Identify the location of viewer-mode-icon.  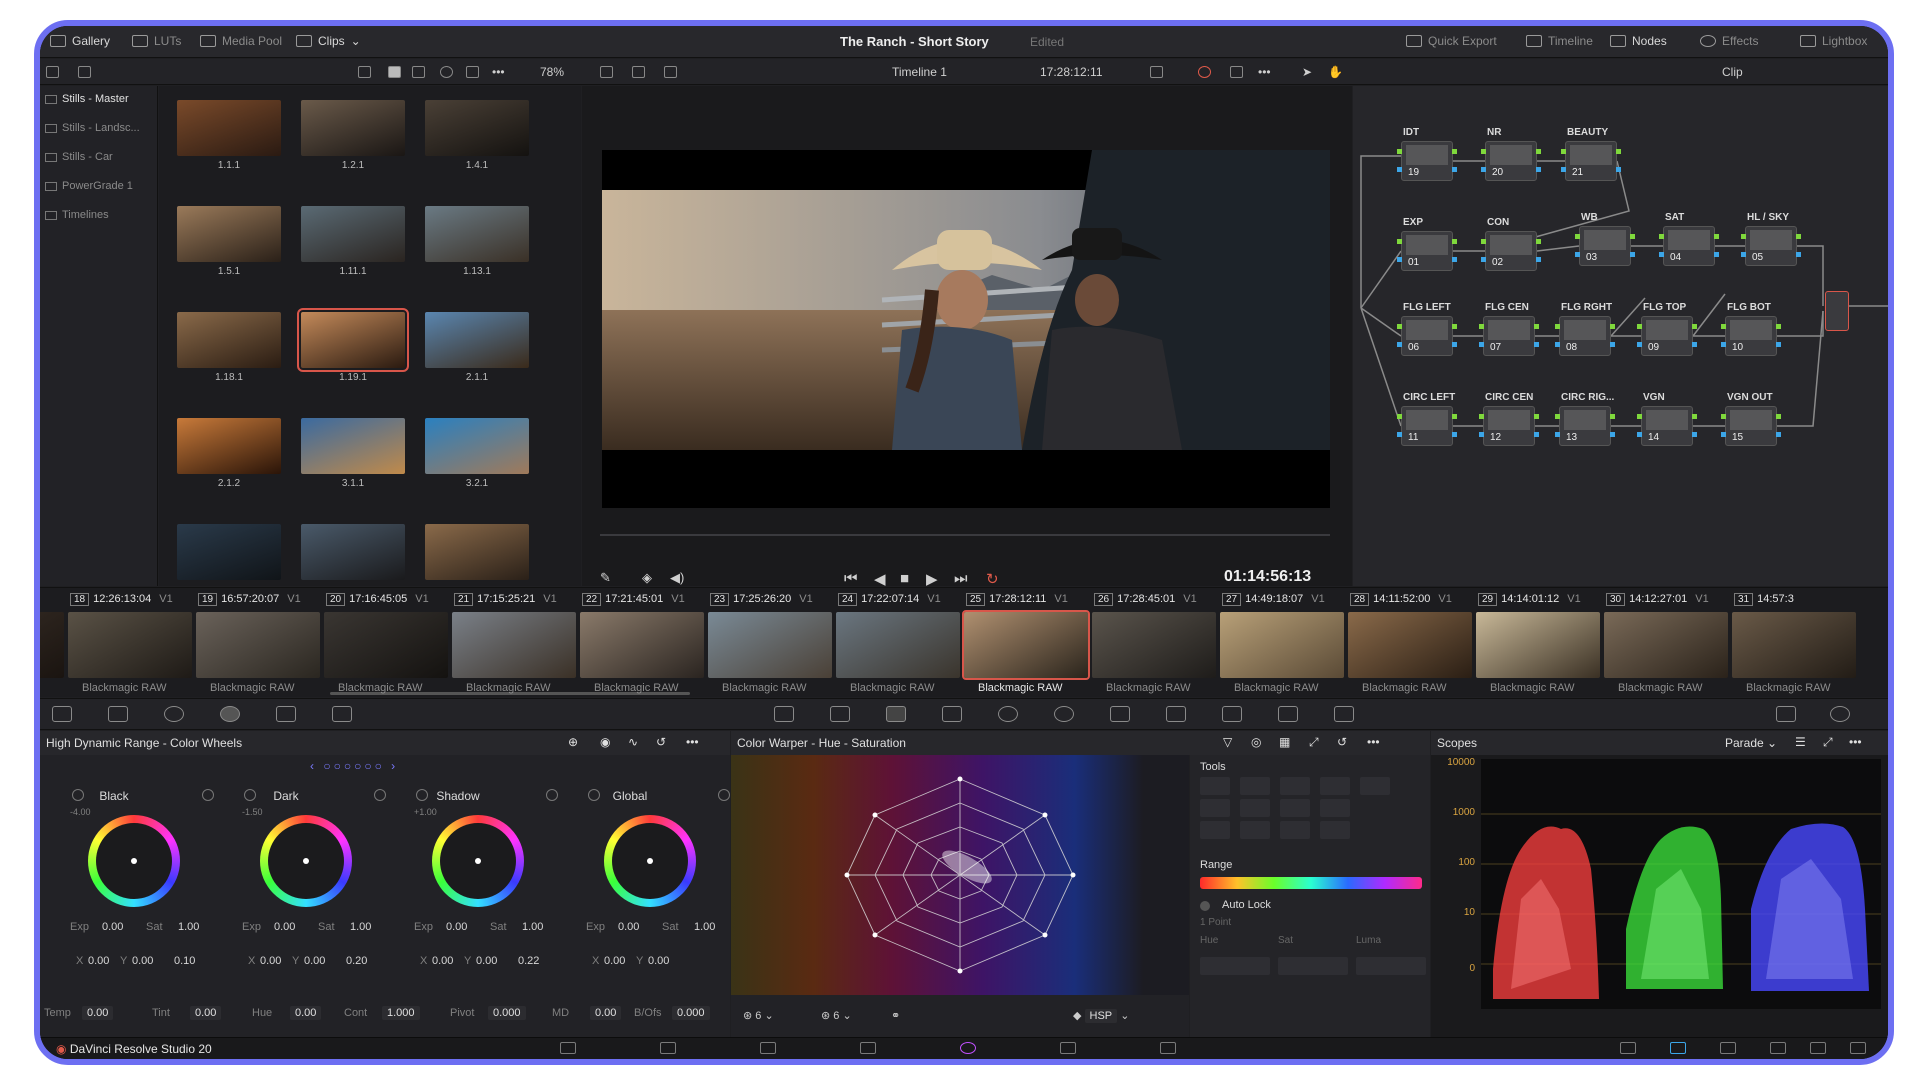
(606, 72).